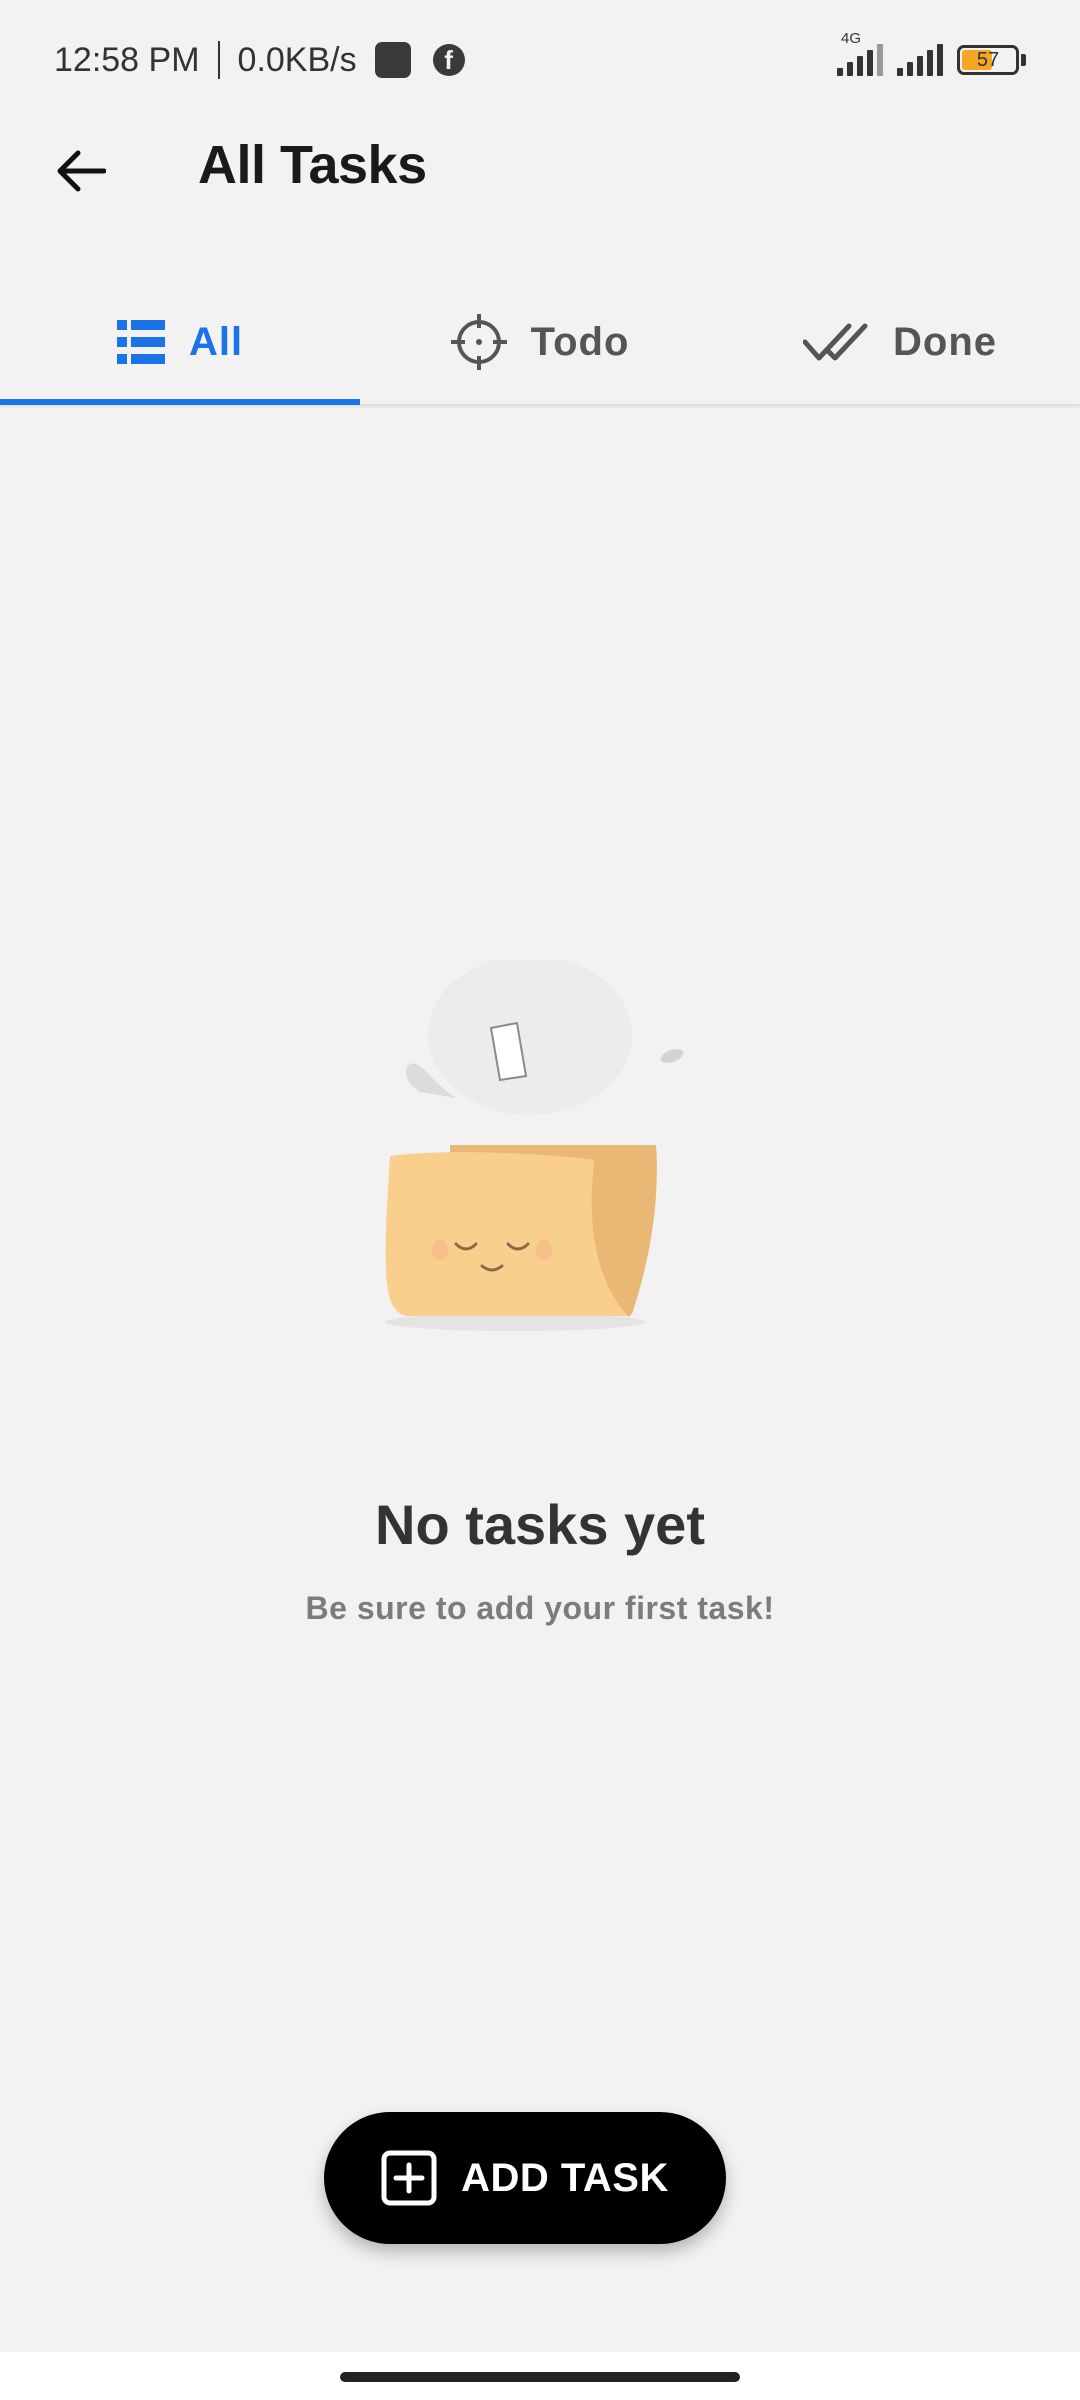 The image size is (1080, 2400). I want to click on tab-all: All, so click(180, 342).